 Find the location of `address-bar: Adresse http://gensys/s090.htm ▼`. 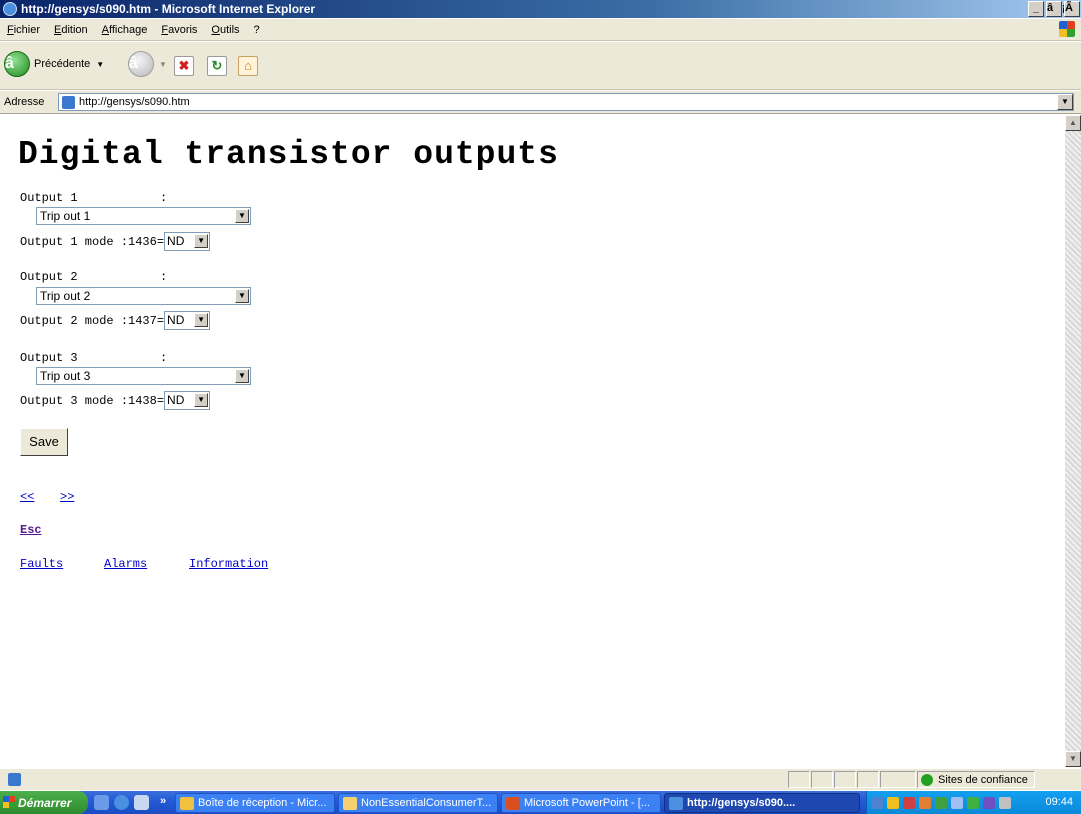

address-bar: Adresse http://gensys/s090.htm ▼ is located at coordinates (540, 102).